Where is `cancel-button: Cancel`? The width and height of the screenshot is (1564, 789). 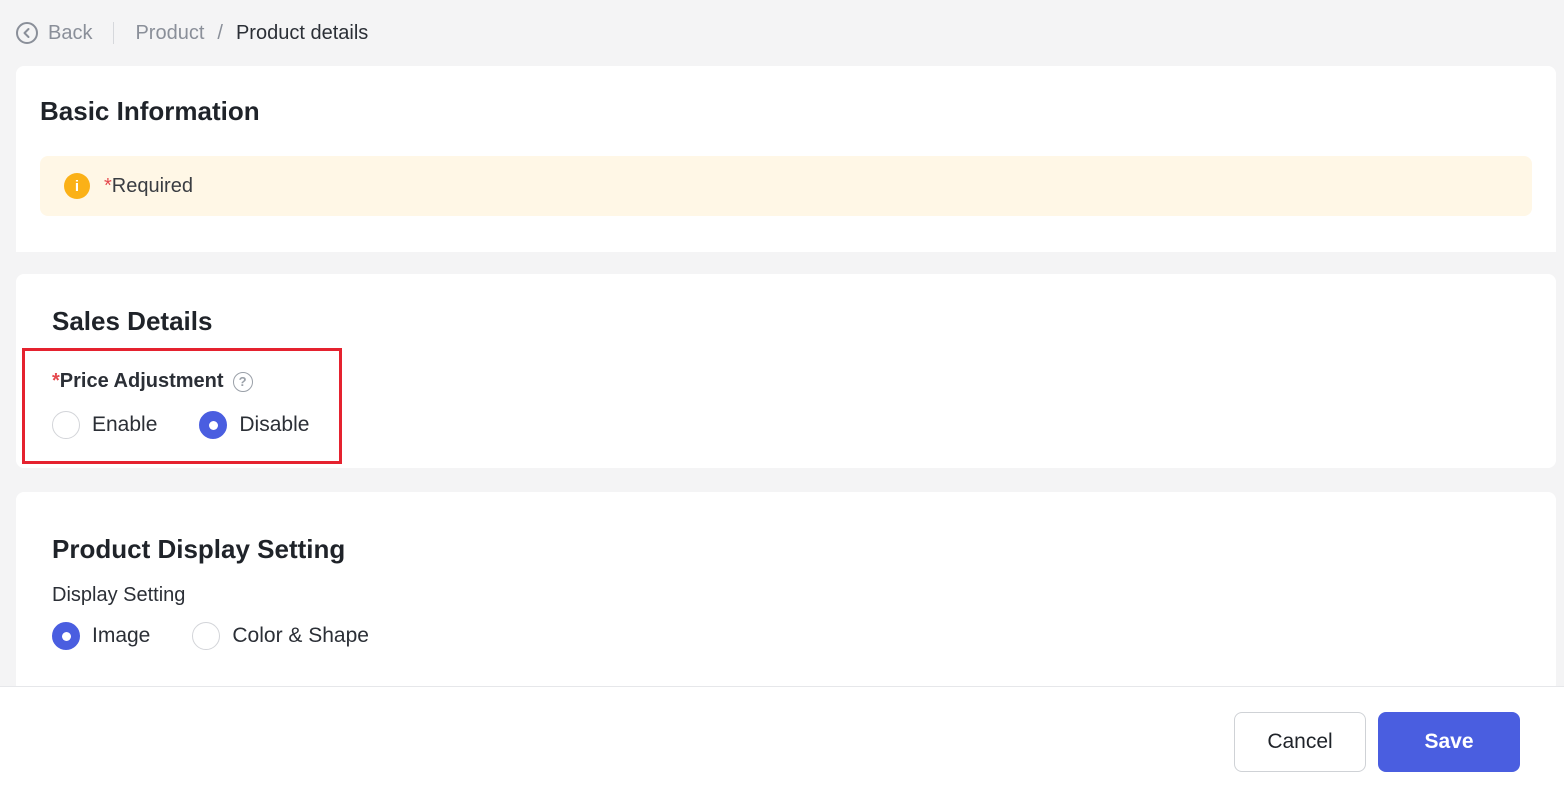 cancel-button: Cancel is located at coordinates (1300, 742).